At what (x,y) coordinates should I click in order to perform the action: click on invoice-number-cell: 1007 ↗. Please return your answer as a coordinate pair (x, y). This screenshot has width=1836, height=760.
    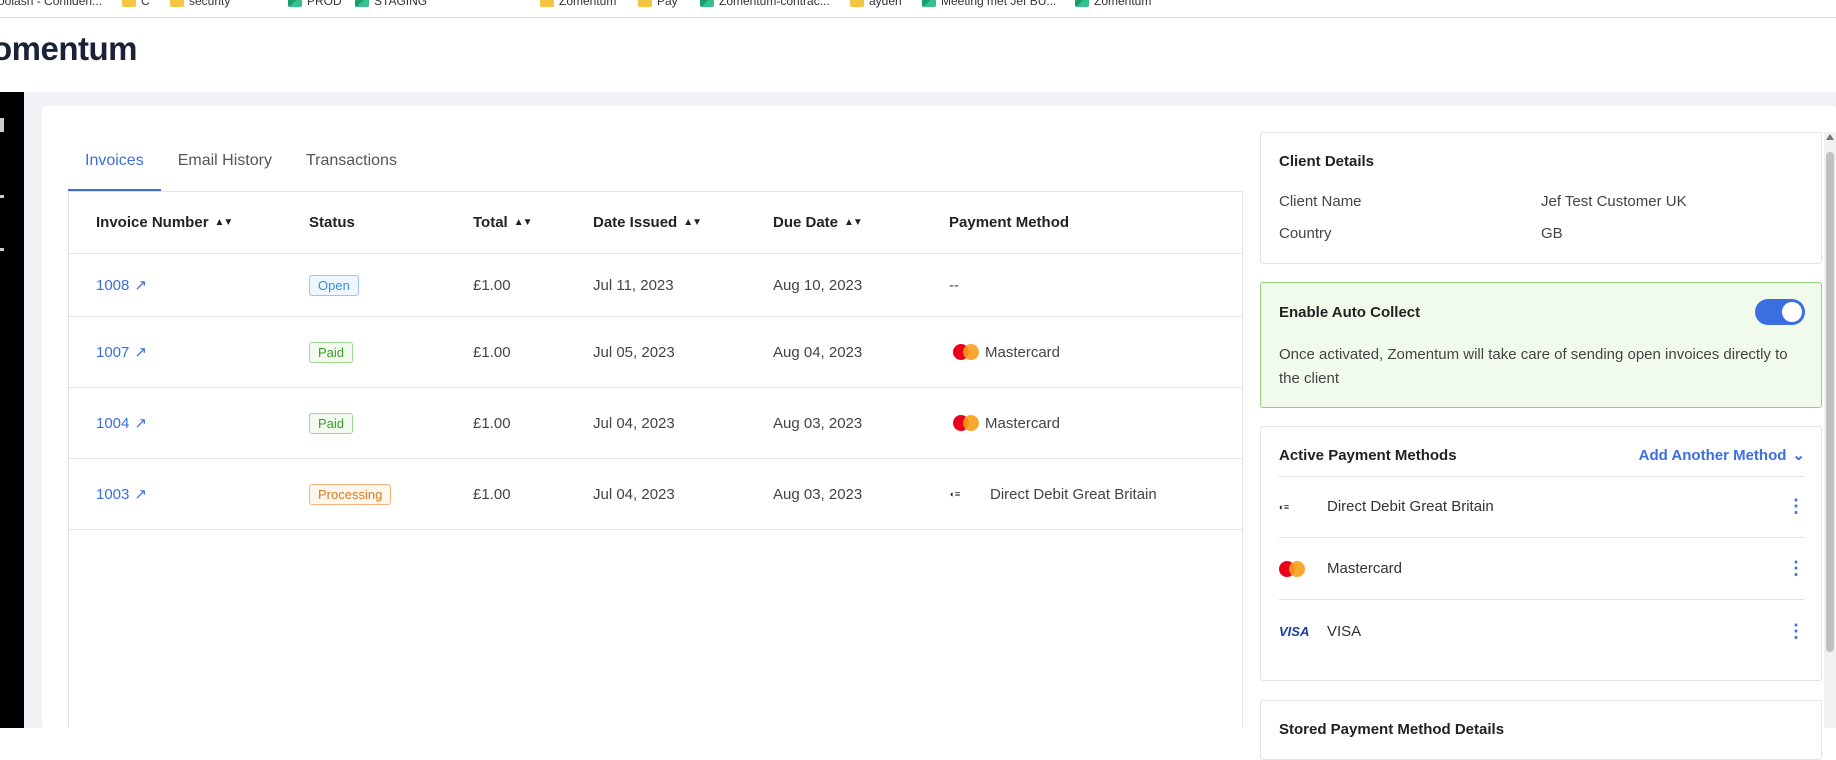
    Looking at the image, I should click on (121, 352).